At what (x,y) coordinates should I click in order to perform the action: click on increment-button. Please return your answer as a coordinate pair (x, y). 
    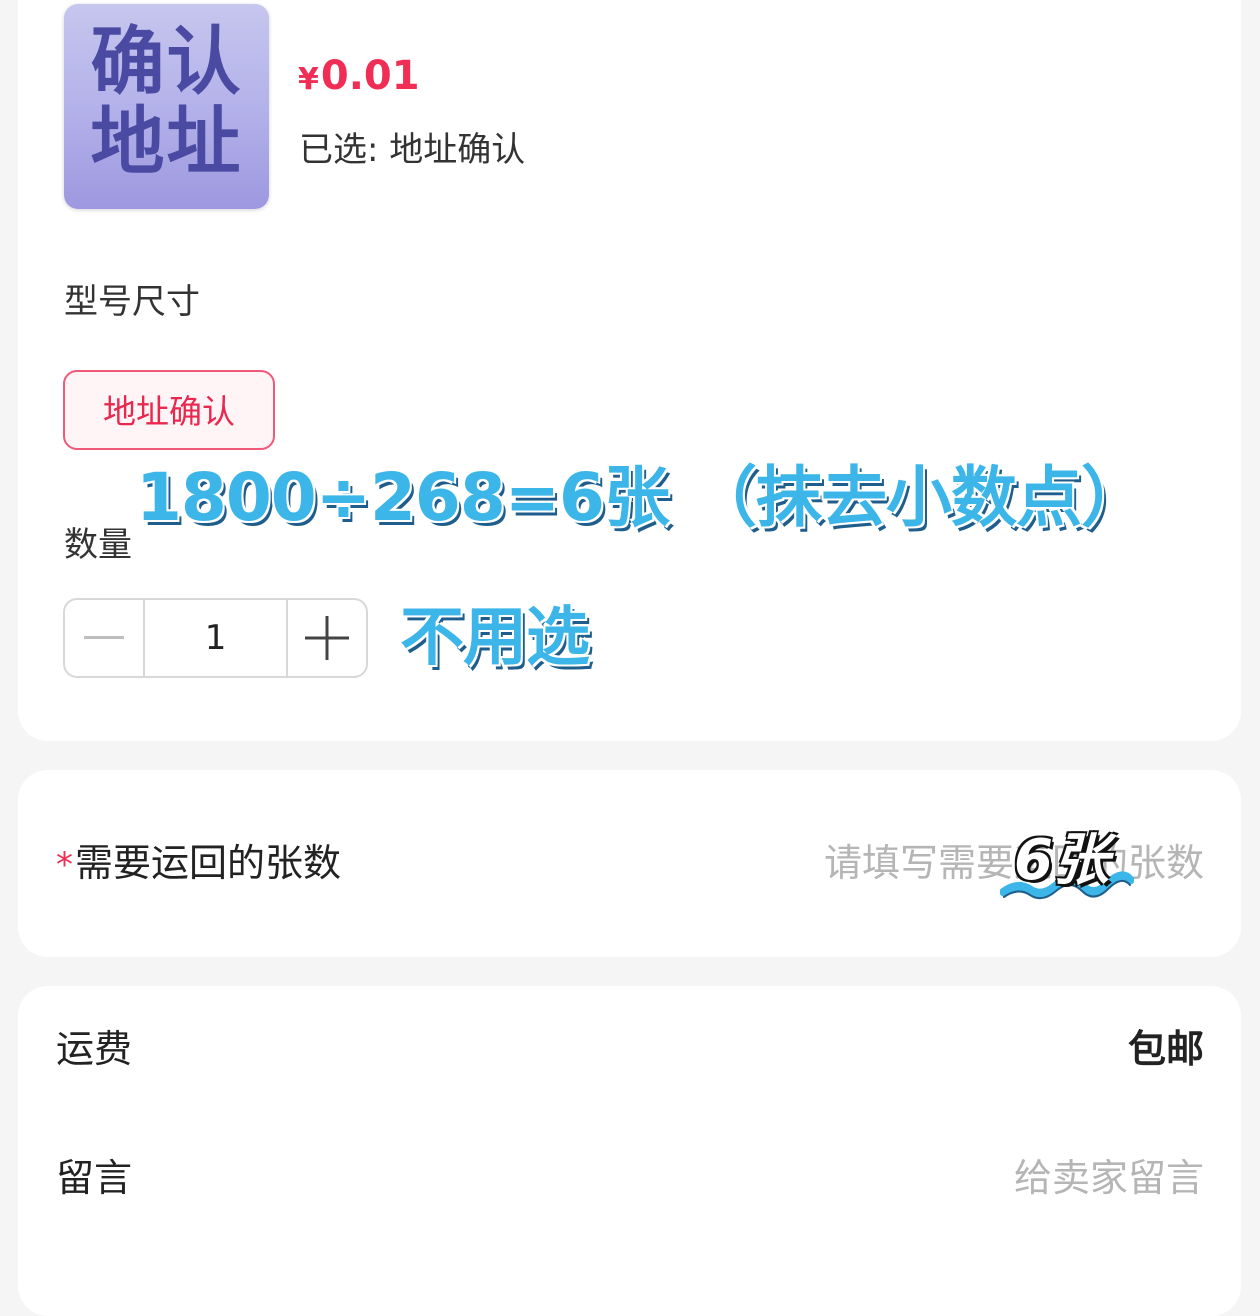
    Looking at the image, I should click on (327, 638).